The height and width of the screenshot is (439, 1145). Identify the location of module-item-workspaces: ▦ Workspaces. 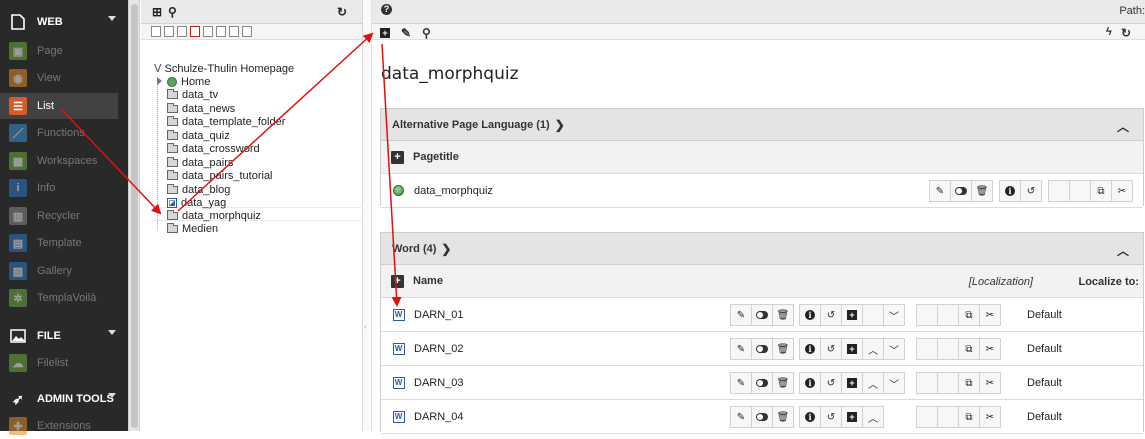
(59, 161).